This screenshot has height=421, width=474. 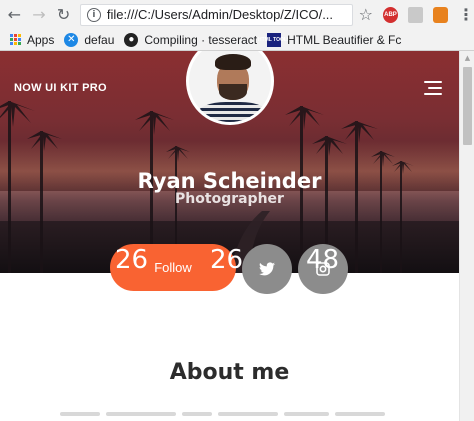 What do you see at coordinates (229, 199) in the screenshot?
I see `profile-role: Photographer` at bounding box center [229, 199].